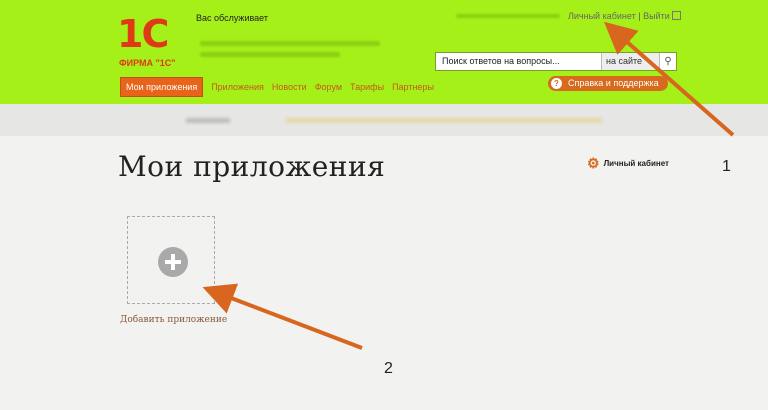 The image size is (768, 410). What do you see at coordinates (388, 368) in the screenshot?
I see `annotation-number-2: 2` at bounding box center [388, 368].